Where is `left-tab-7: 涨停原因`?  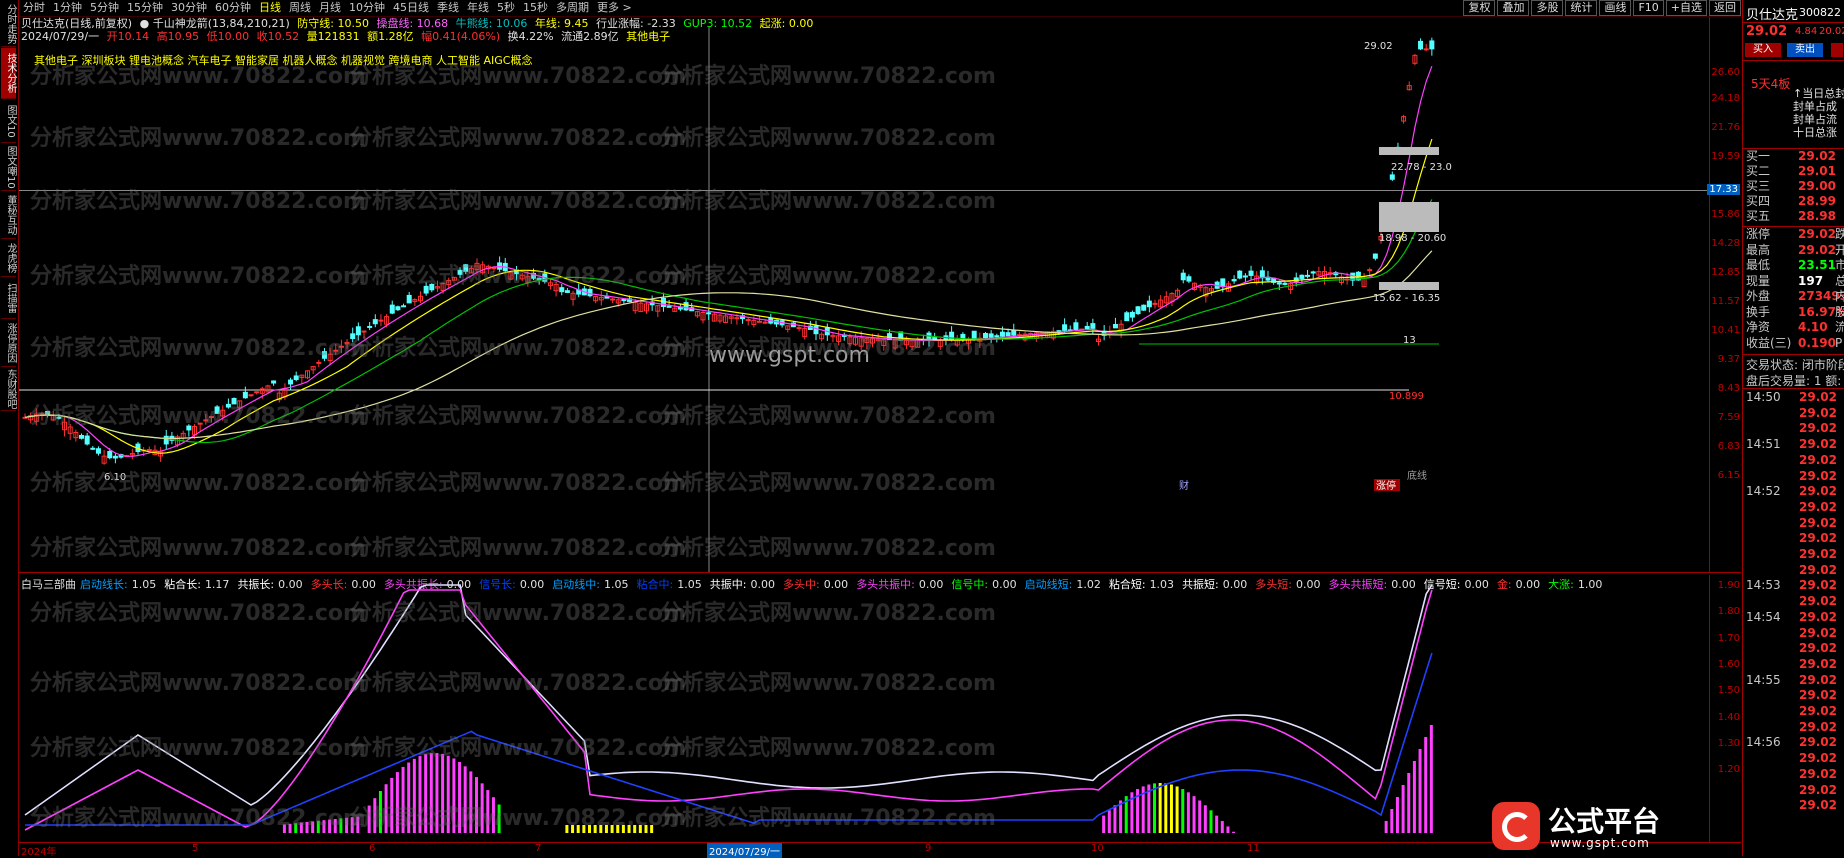
left-tab-7: 涨停原因 is located at coordinates (8, 343).